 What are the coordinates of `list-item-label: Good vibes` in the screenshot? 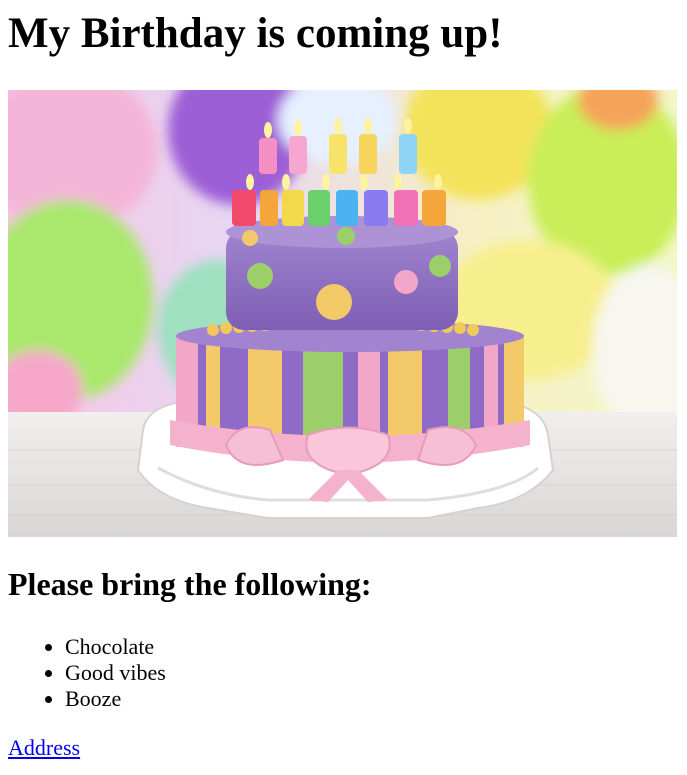 It's located at (115, 672).